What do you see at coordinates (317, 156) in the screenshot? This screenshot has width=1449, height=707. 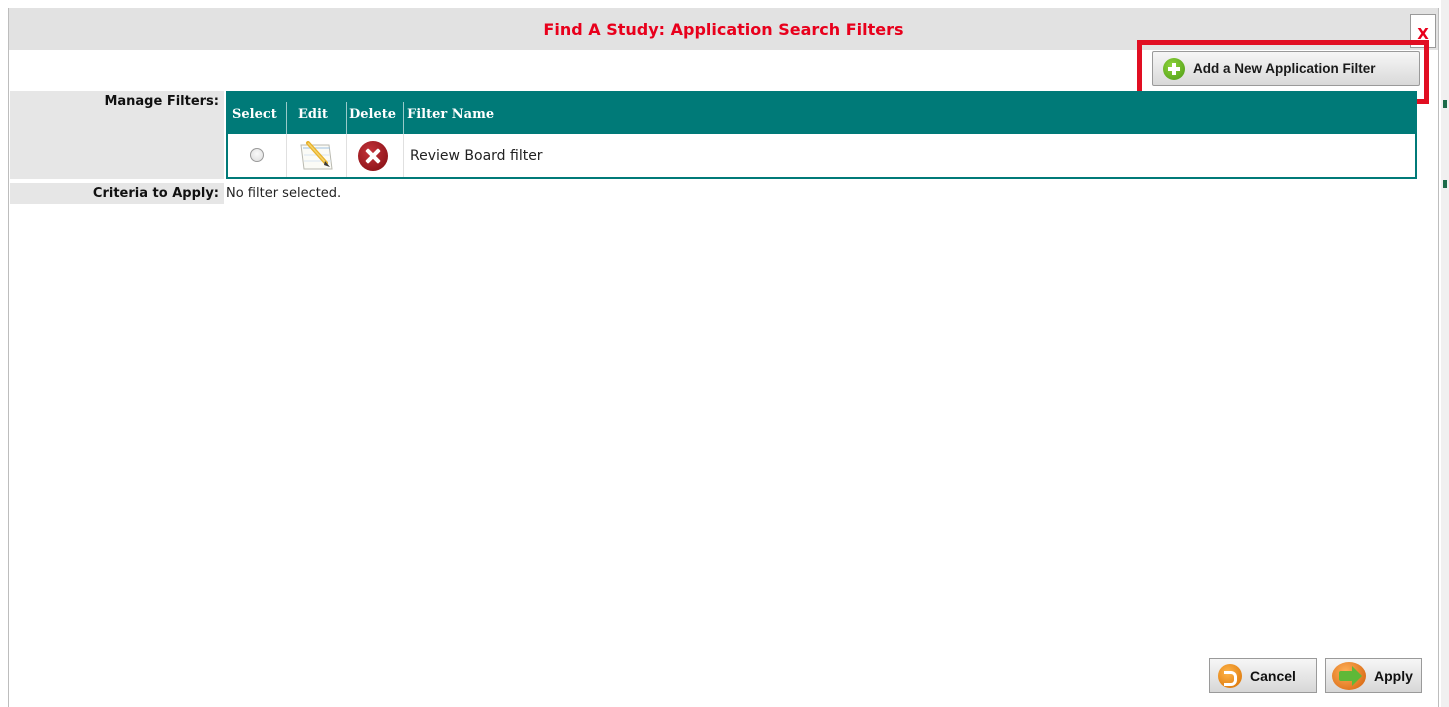 I see `edit-icon` at bounding box center [317, 156].